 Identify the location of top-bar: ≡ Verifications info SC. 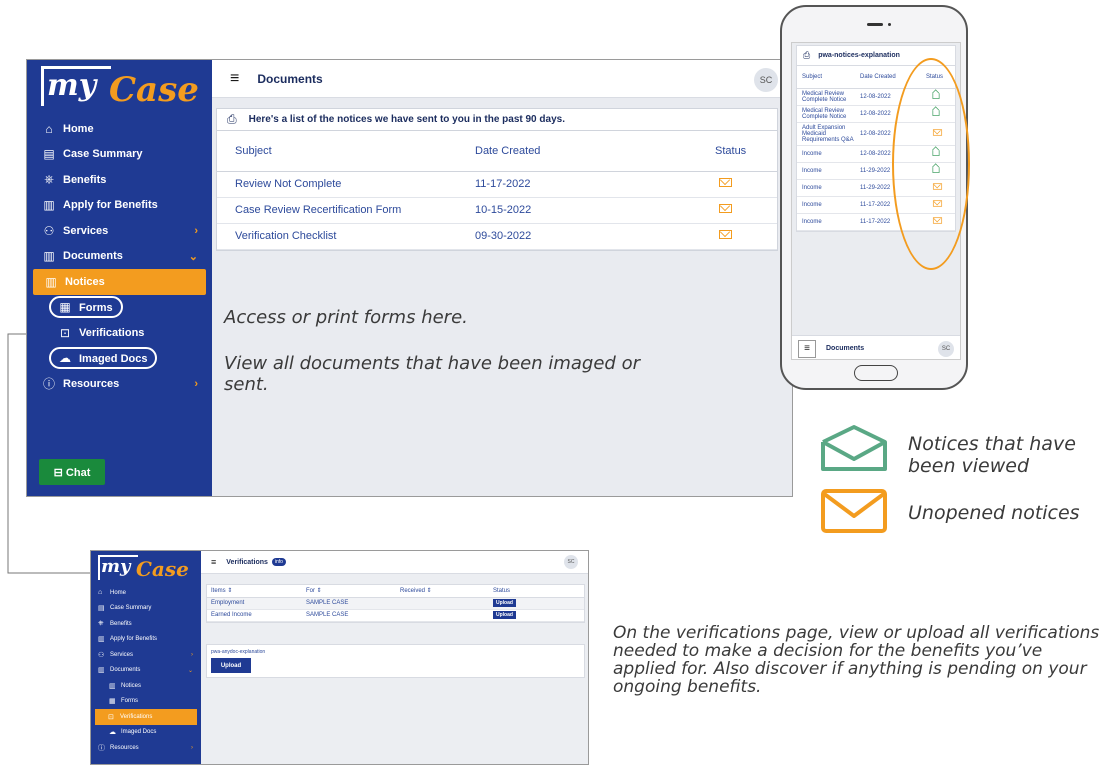
(394, 562).